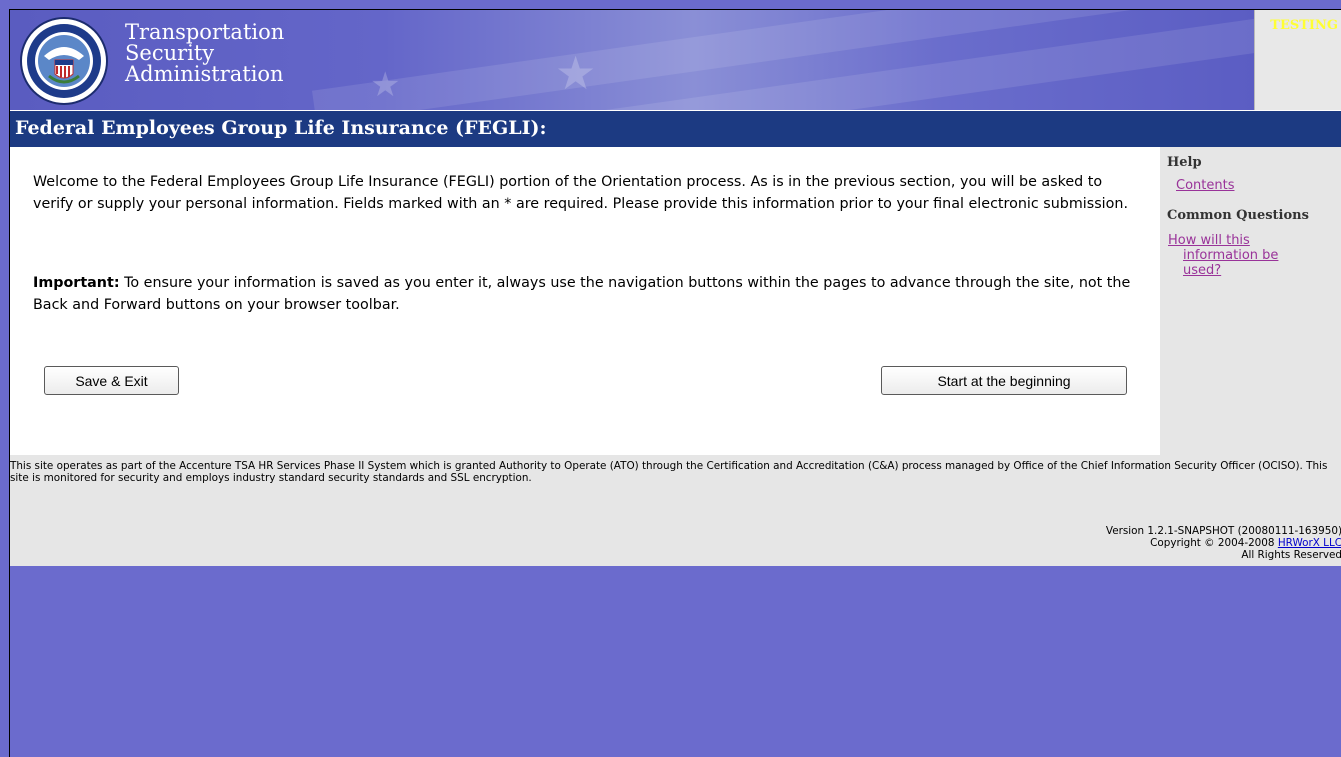  I want to click on environment-badge: TESTING, so click(1304, 25).